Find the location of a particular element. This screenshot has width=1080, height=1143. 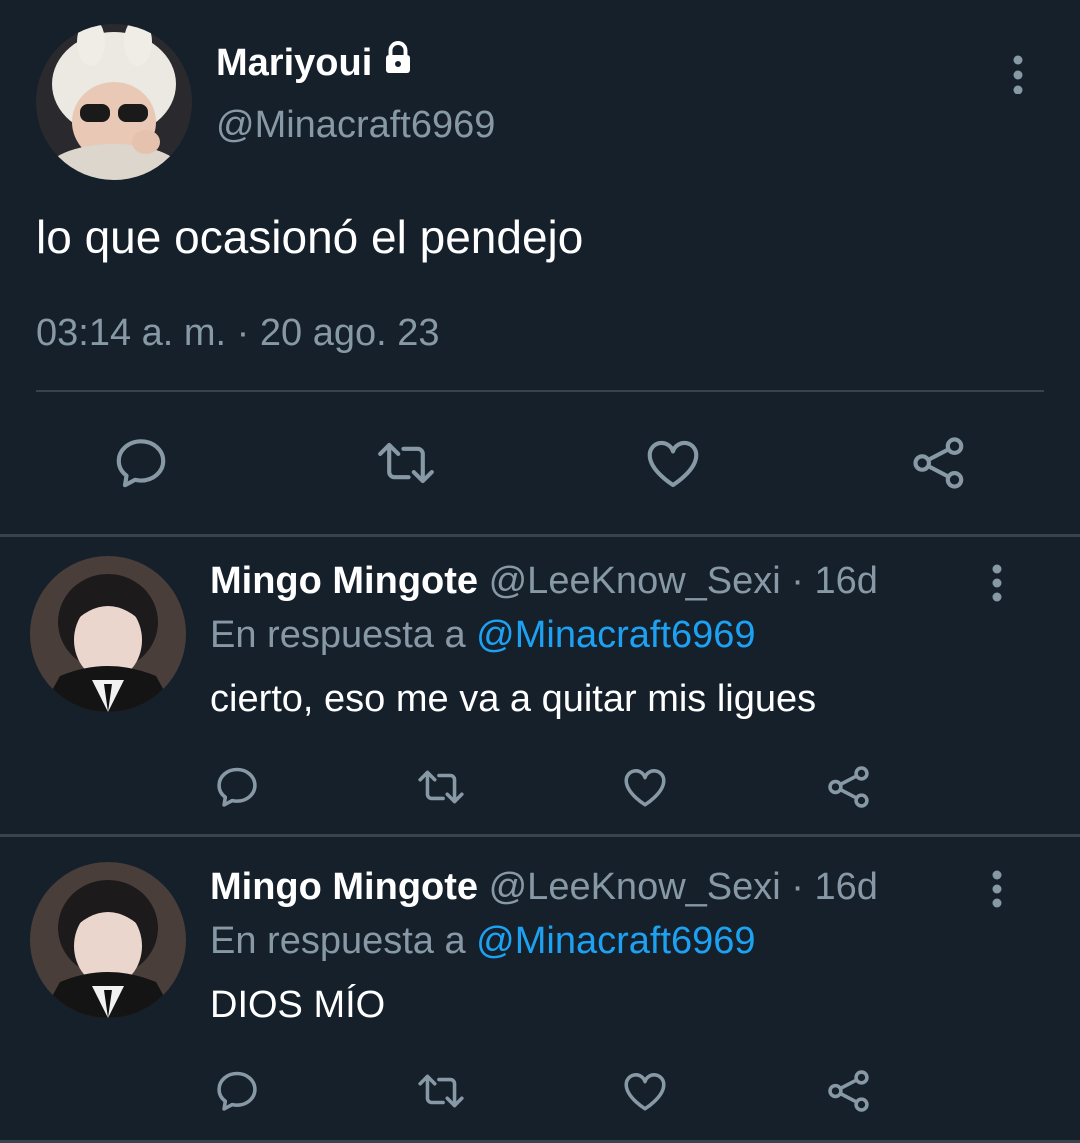

divider is located at coordinates (540, 391).